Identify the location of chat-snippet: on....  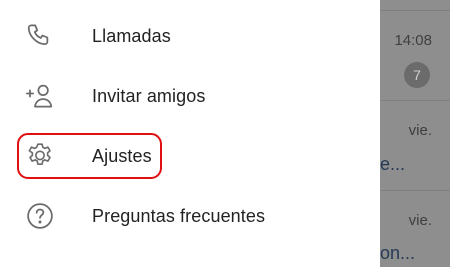
(398, 253).